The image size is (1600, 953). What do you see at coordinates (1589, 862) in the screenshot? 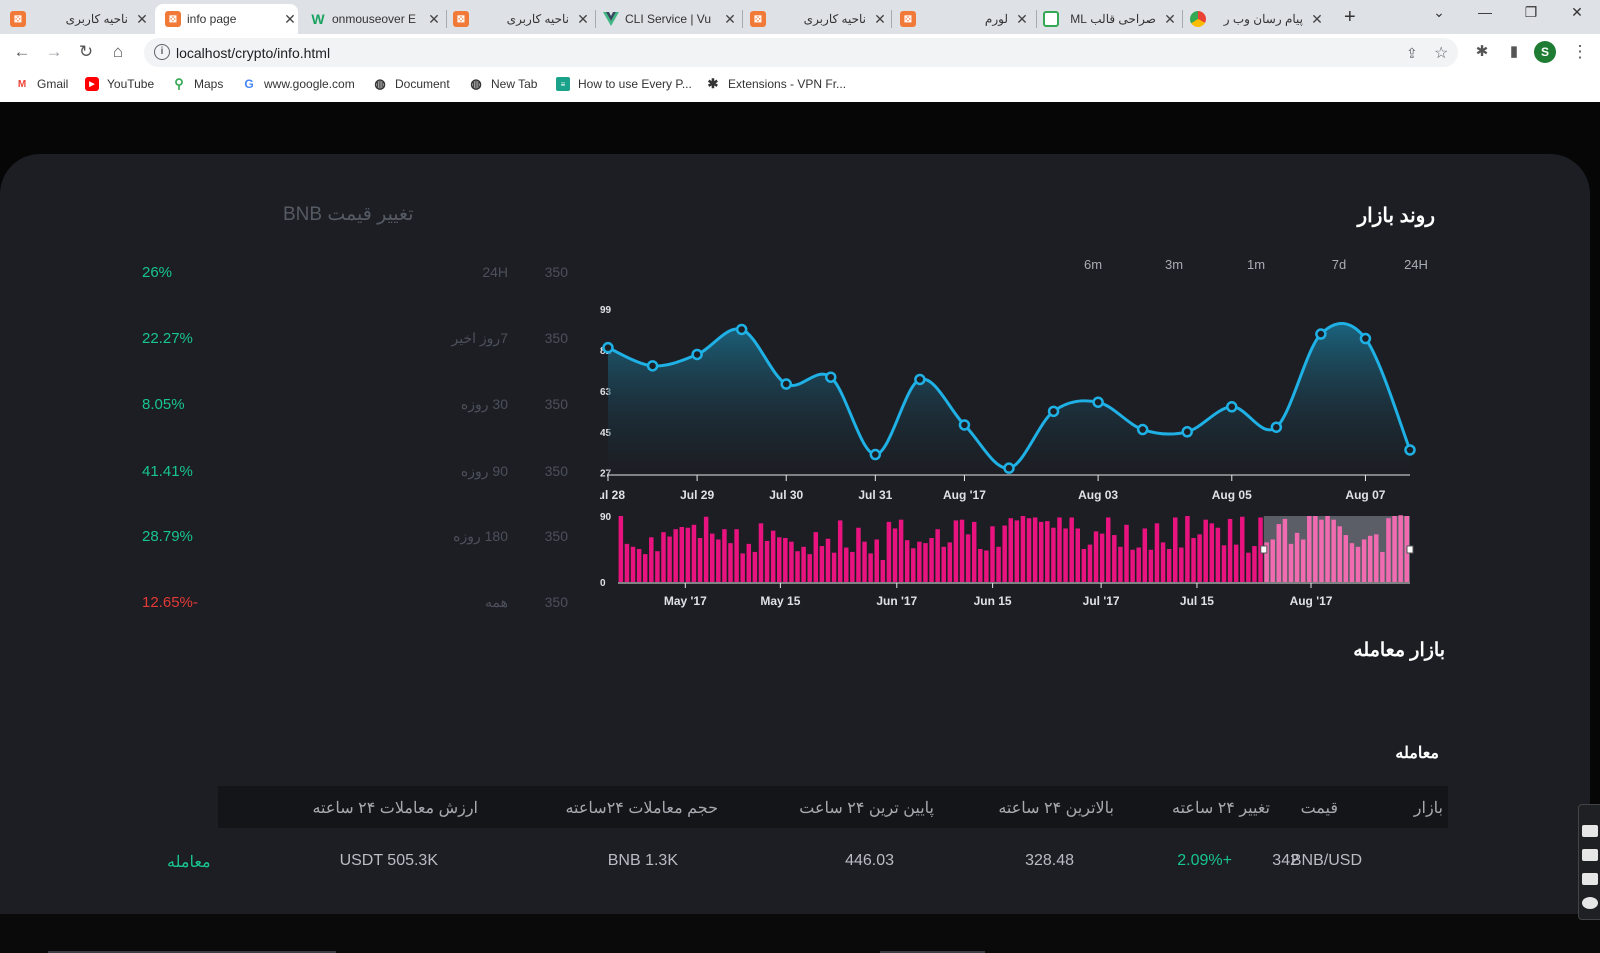
I see `floating-toolbar` at bounding box center [1589, 862].